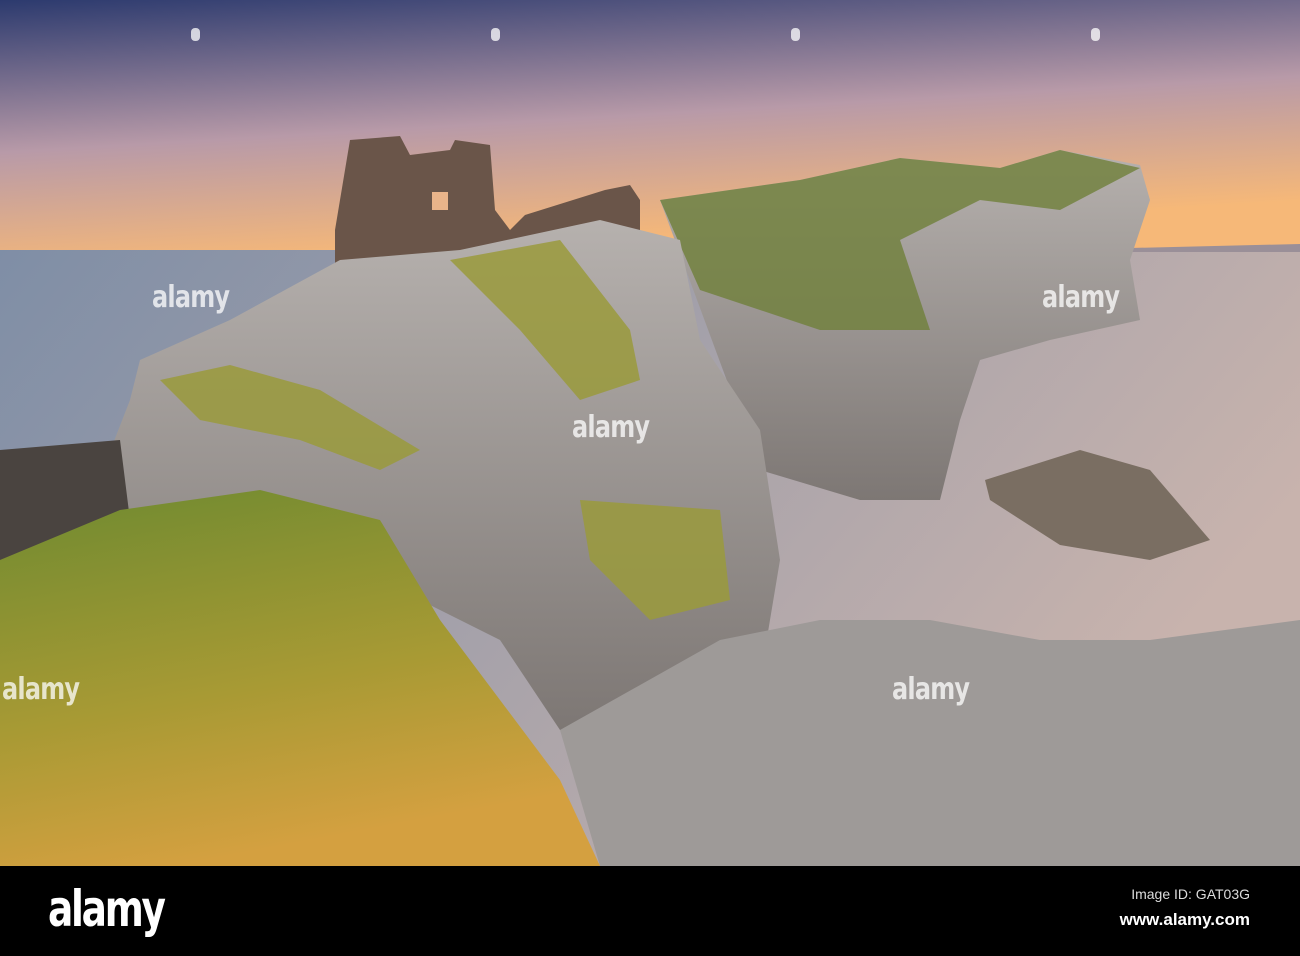 This screenshot has height=956, width=1300. Describe the element at coordinates (650, 911) in the screenshot. I see `footer-bar: alamy Image ID: GAT03G www.alamy.com` at that location.